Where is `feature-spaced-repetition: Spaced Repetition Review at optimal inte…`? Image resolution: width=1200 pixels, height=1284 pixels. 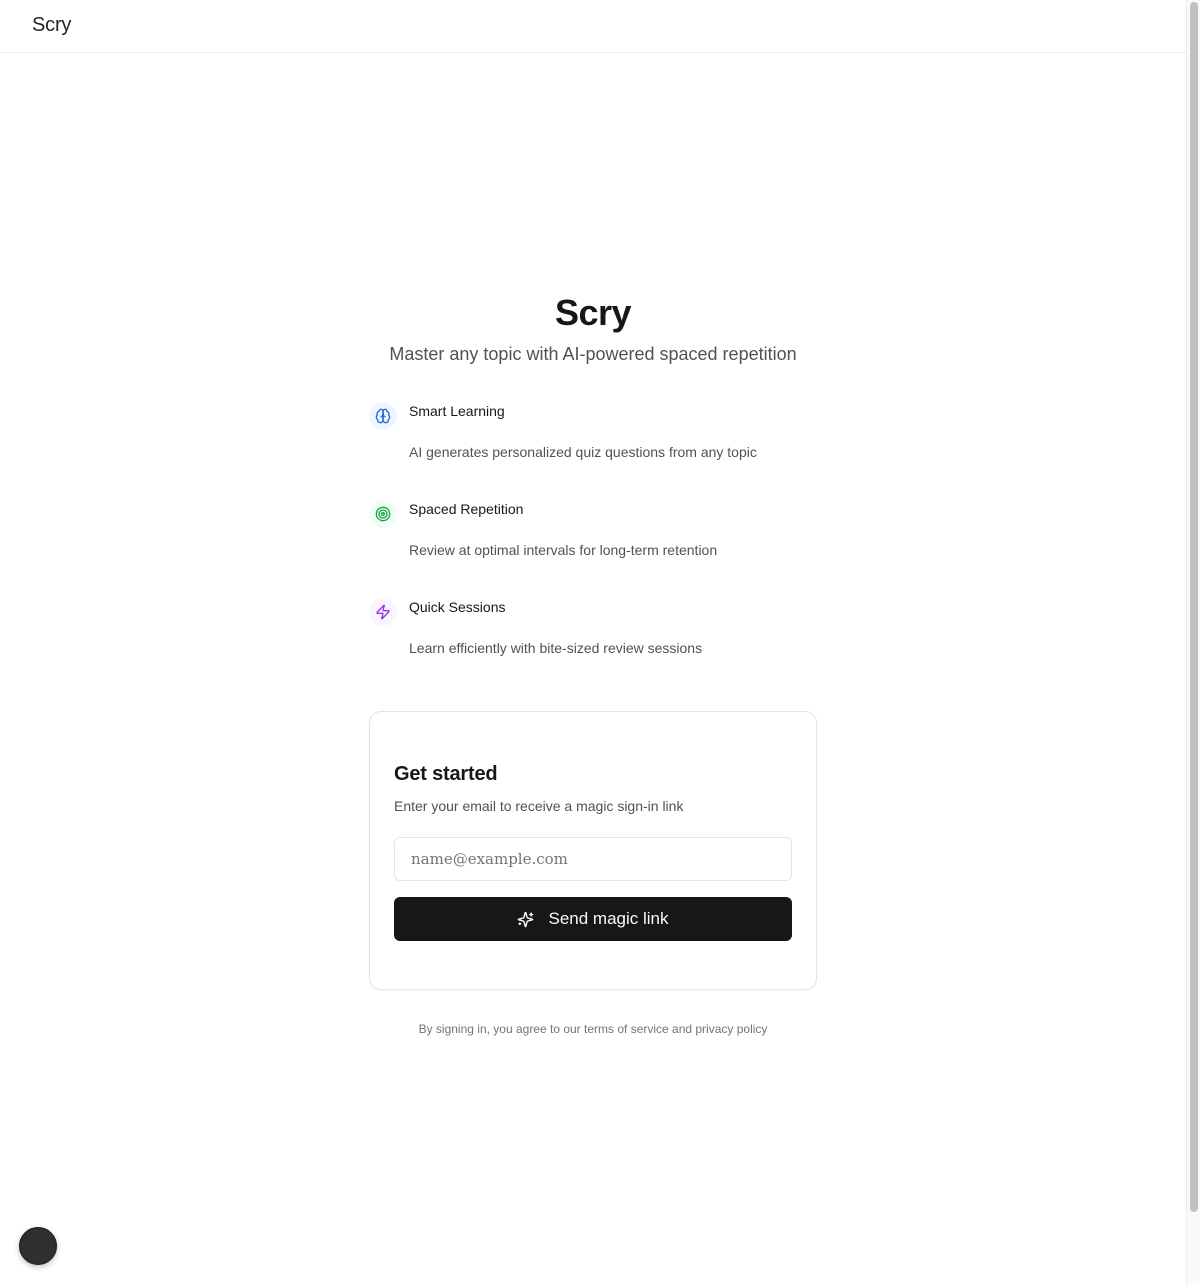 feature-spaced-repetition: Spaced Repetition Review at optimal inte… is located at coordinates (593, 549).